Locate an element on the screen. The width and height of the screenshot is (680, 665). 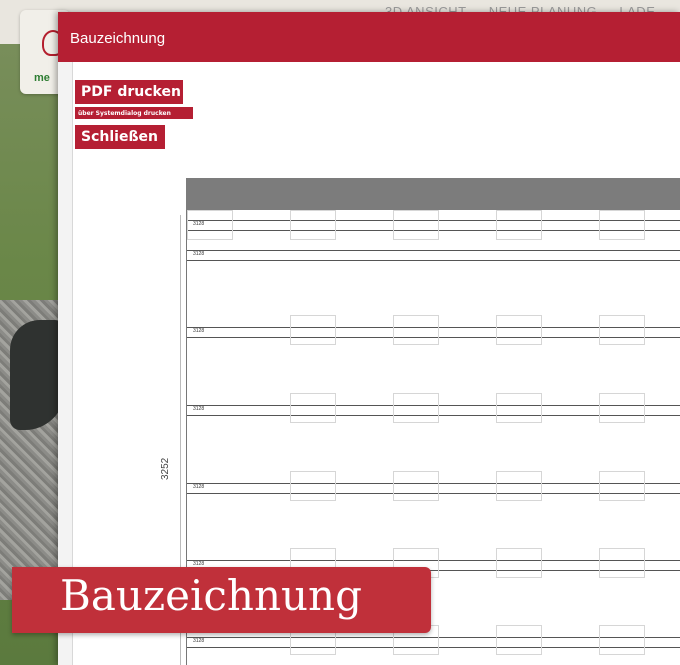
drawing-row: 3128 is located at coordinates (433, 256).